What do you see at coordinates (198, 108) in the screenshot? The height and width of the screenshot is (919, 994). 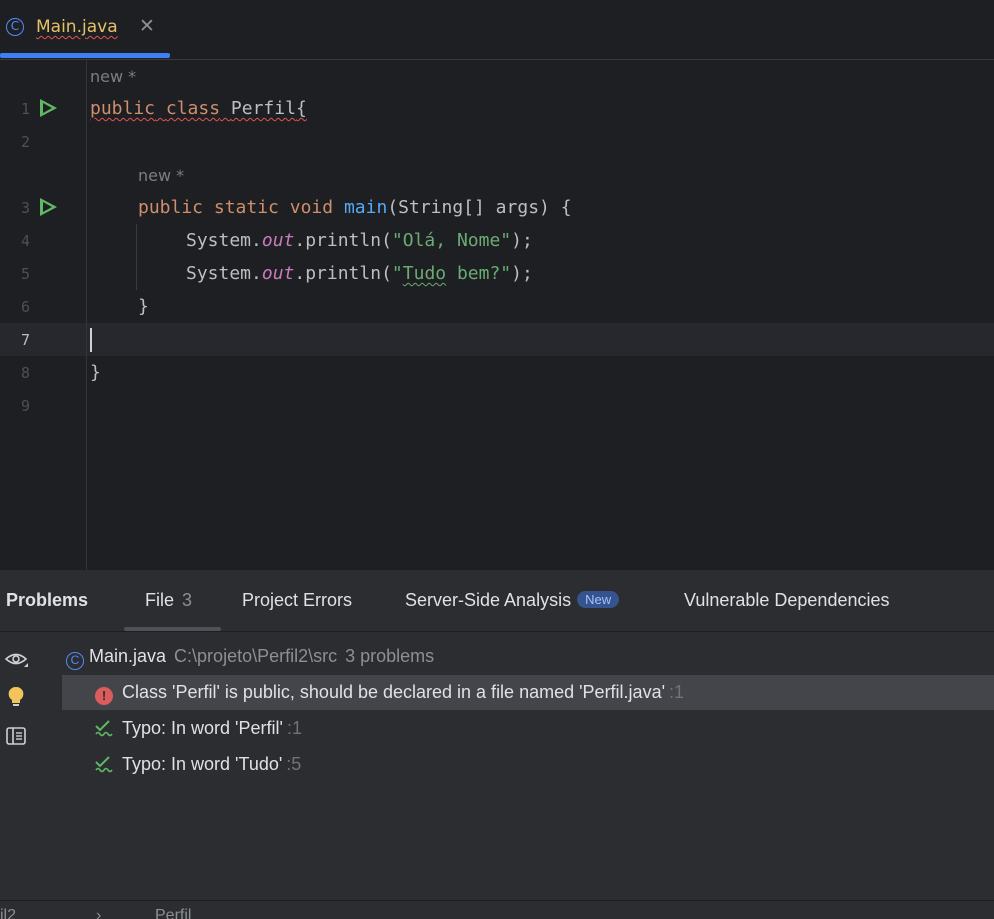 I see `code-line-1: public class Perfil{` at bounding box center [198, 108].